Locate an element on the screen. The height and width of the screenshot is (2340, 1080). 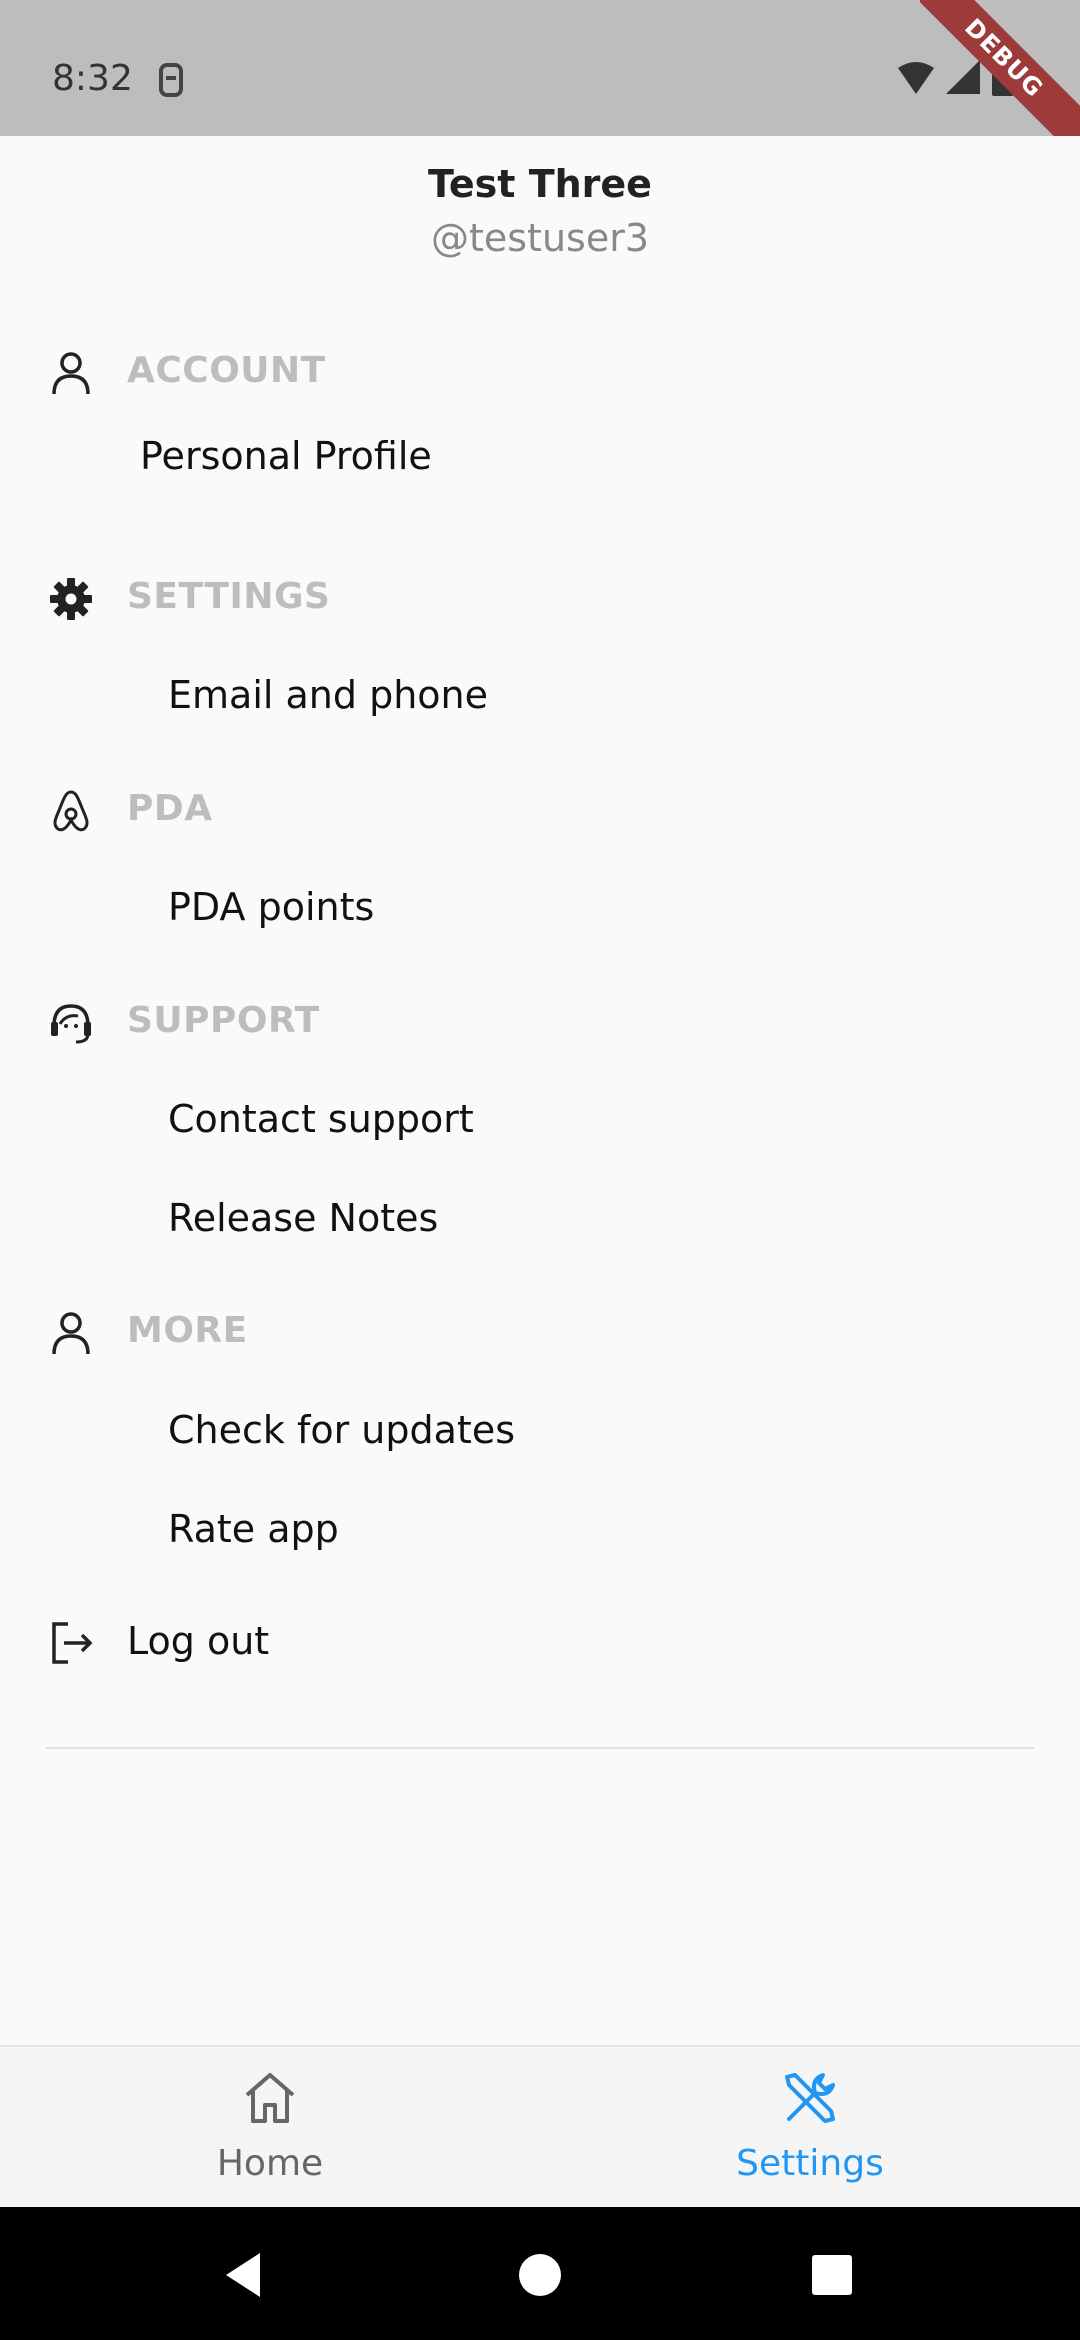
menu-item-pda-points: PDA points is located at coordinates (271, 907).